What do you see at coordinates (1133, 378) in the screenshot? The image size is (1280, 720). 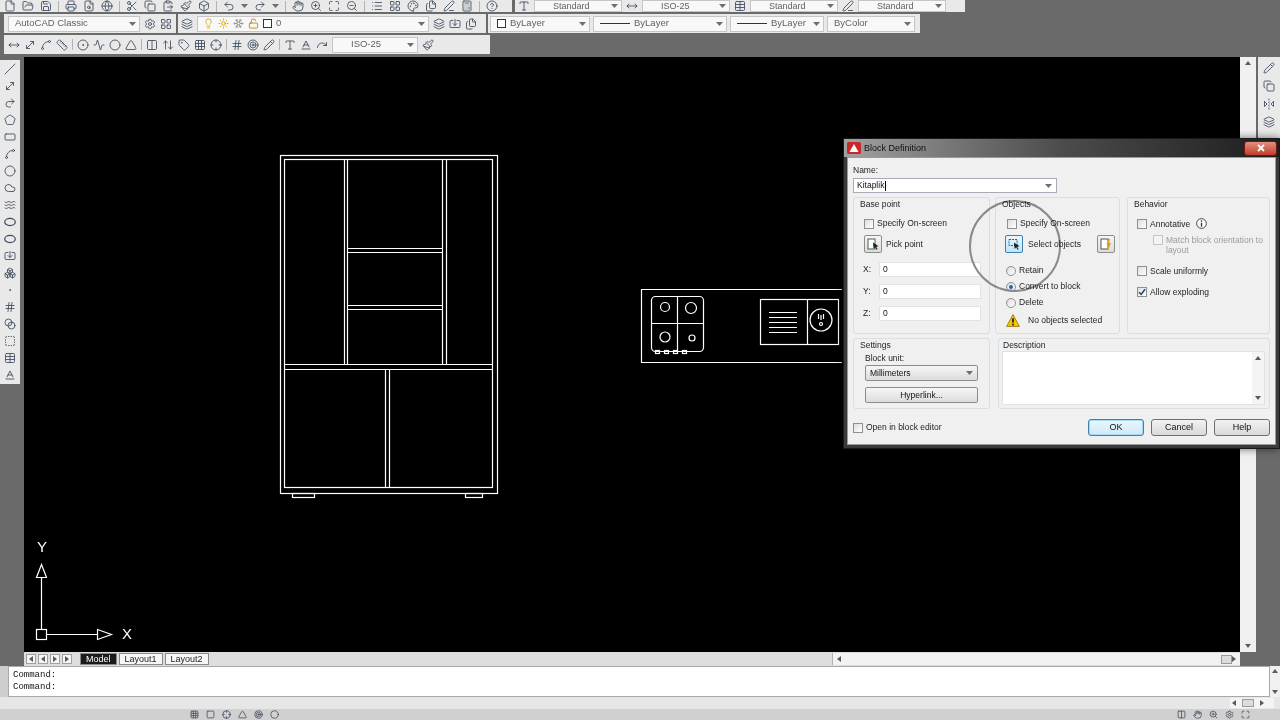 I see `description-field` at bounding box center [1133, 378].